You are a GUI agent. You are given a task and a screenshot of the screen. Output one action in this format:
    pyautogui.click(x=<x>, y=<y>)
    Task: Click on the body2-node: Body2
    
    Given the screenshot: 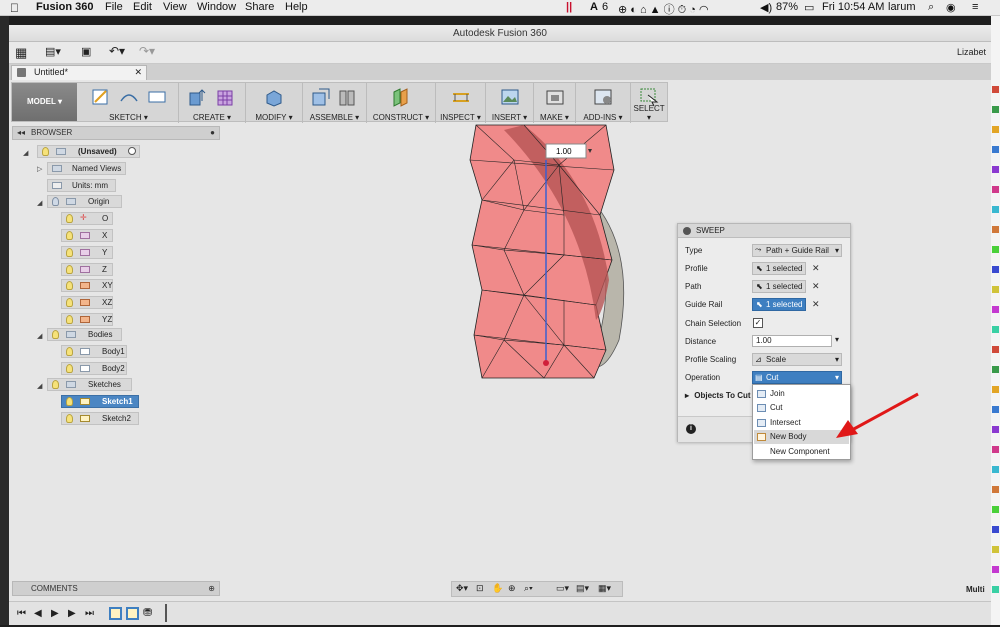 What is the action you would take?
    pyautogui.click(x=94, y=368)
    